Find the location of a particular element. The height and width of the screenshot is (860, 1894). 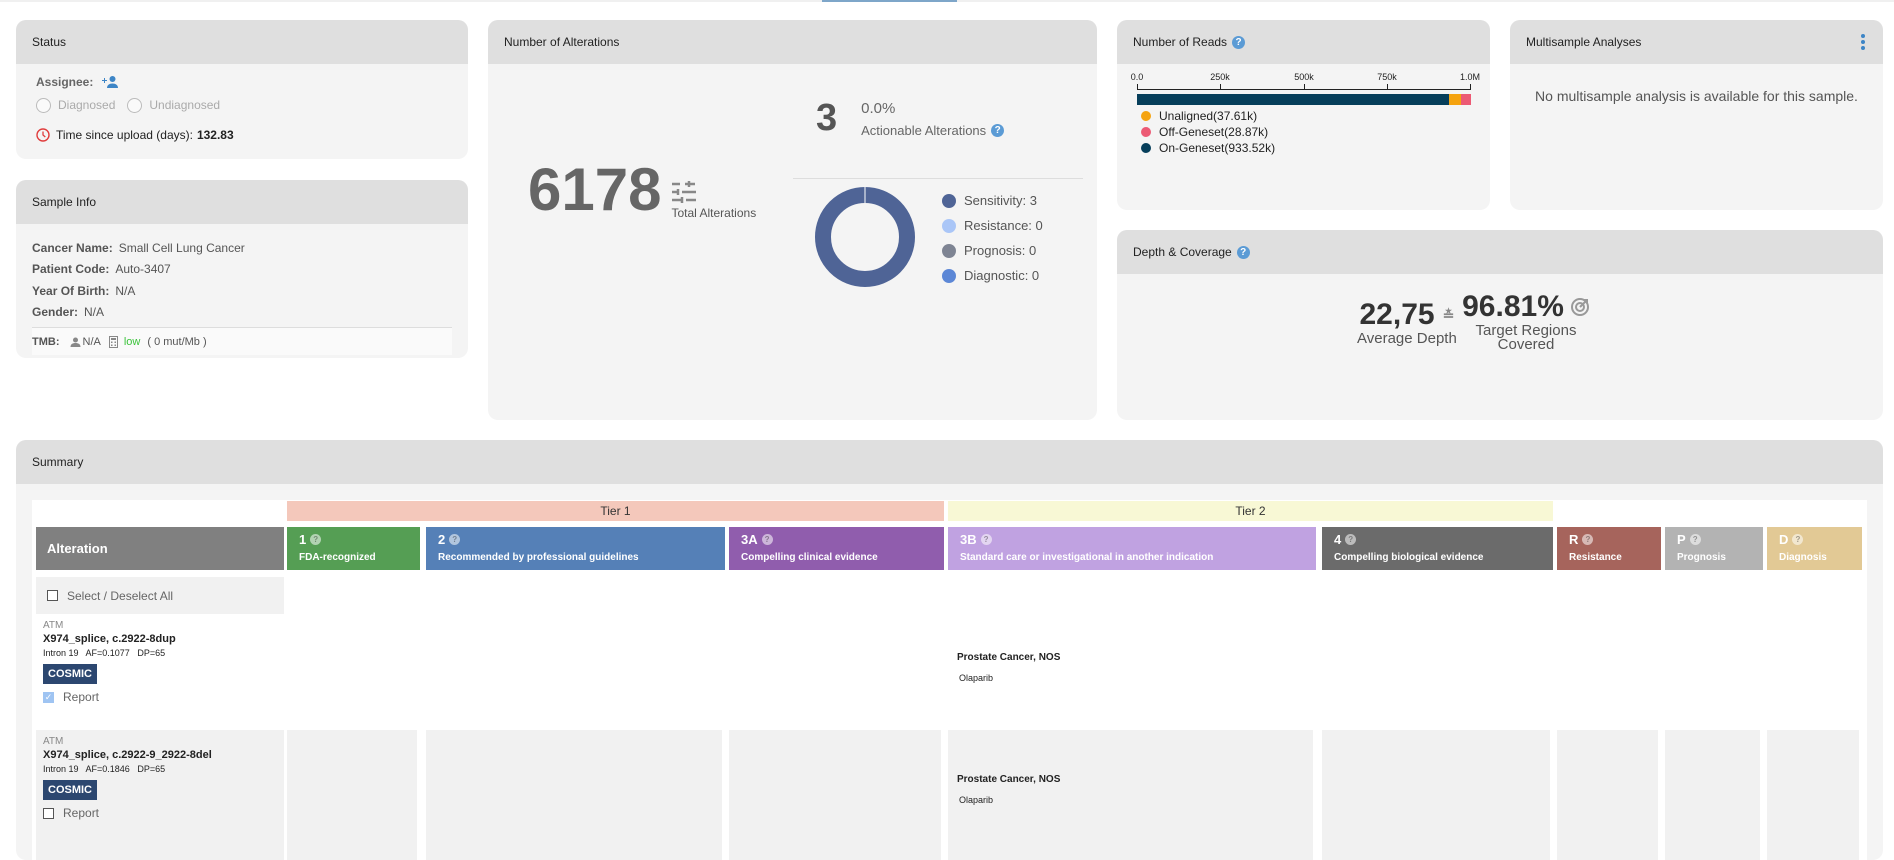

legend-item-diagnostic: Diagnostic: 0 is located at coordinates (992, 275).